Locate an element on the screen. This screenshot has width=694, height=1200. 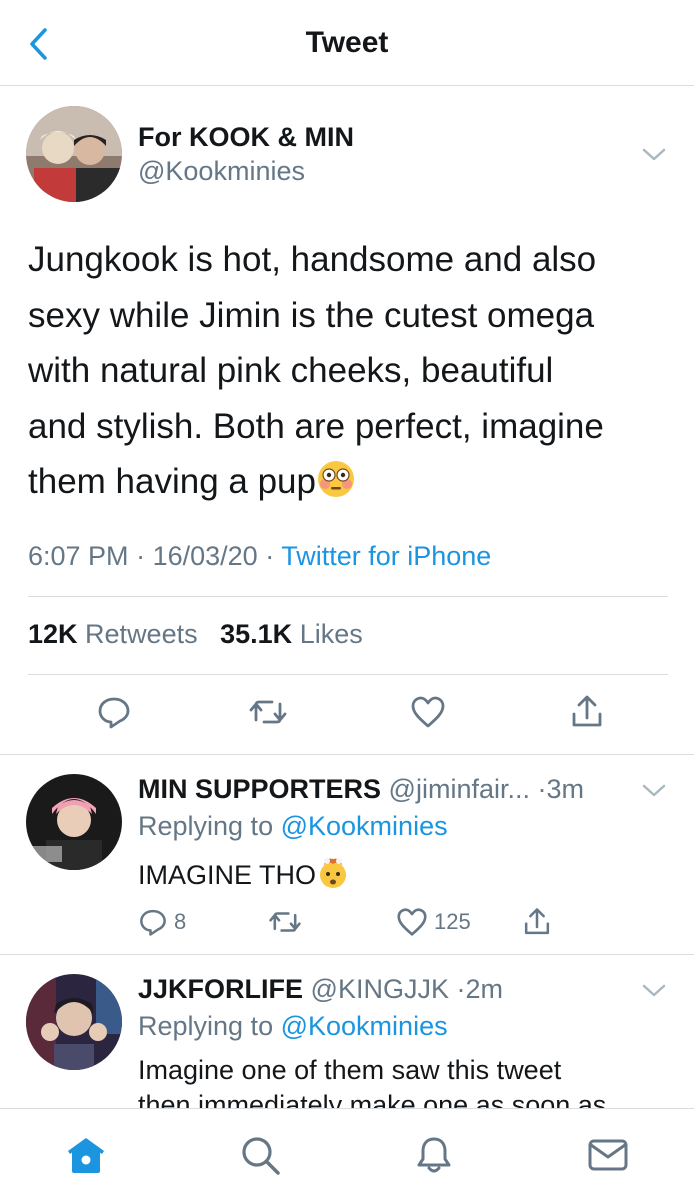
search-icon is located at coordinates (260, 1155).